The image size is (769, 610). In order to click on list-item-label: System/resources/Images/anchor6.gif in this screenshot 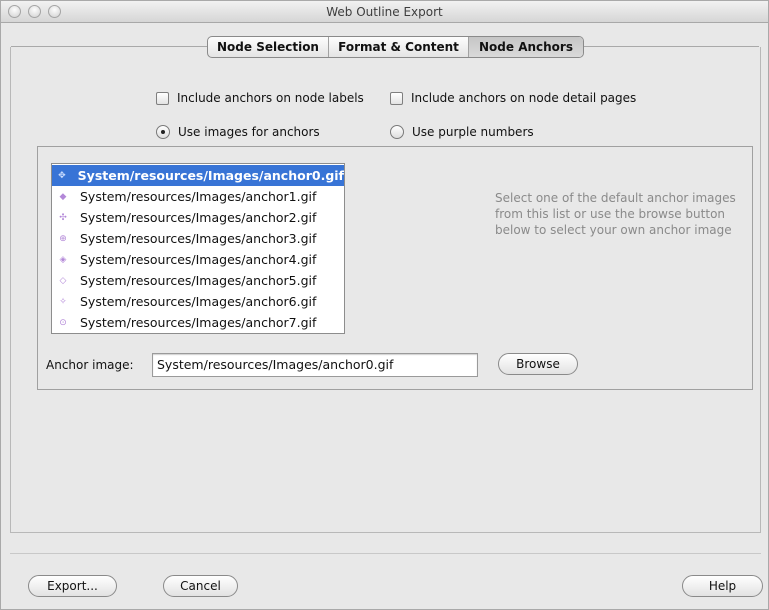, I will do `click(198, 301)`.